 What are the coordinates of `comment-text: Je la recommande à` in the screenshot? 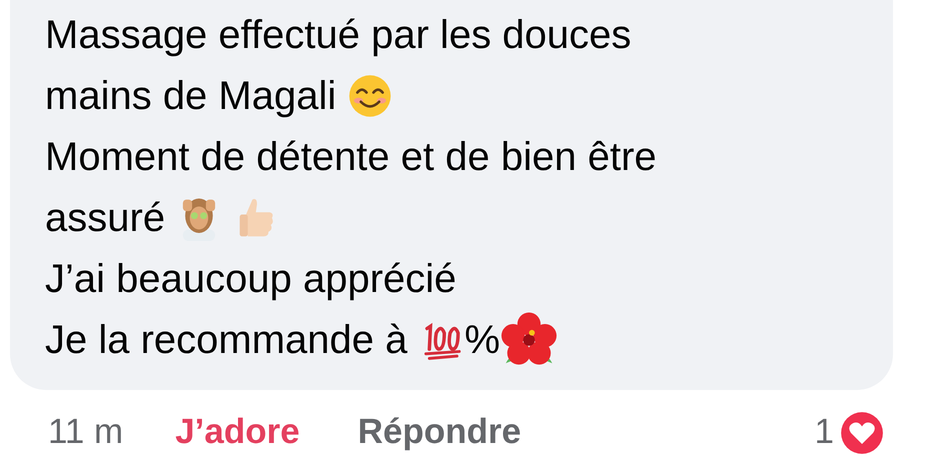 It's located at (226, 340).